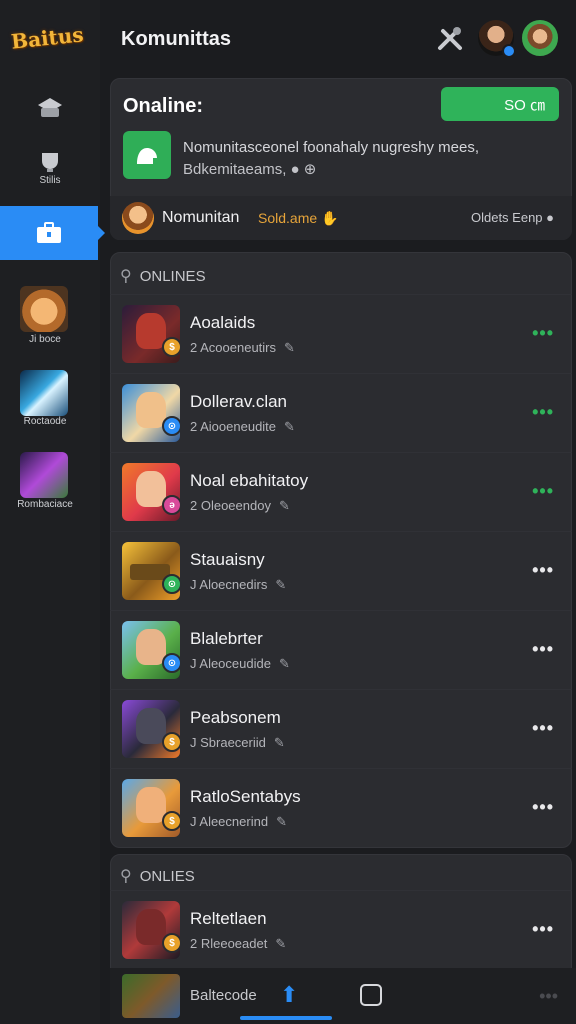 Image resolution: width=576 pixels, height=1024 pixels. What do you see at coordinates (237, 743) in the screenshot?
I see `item-meta: J Sbraeceriid ✎` at bounding box center [237, 743].